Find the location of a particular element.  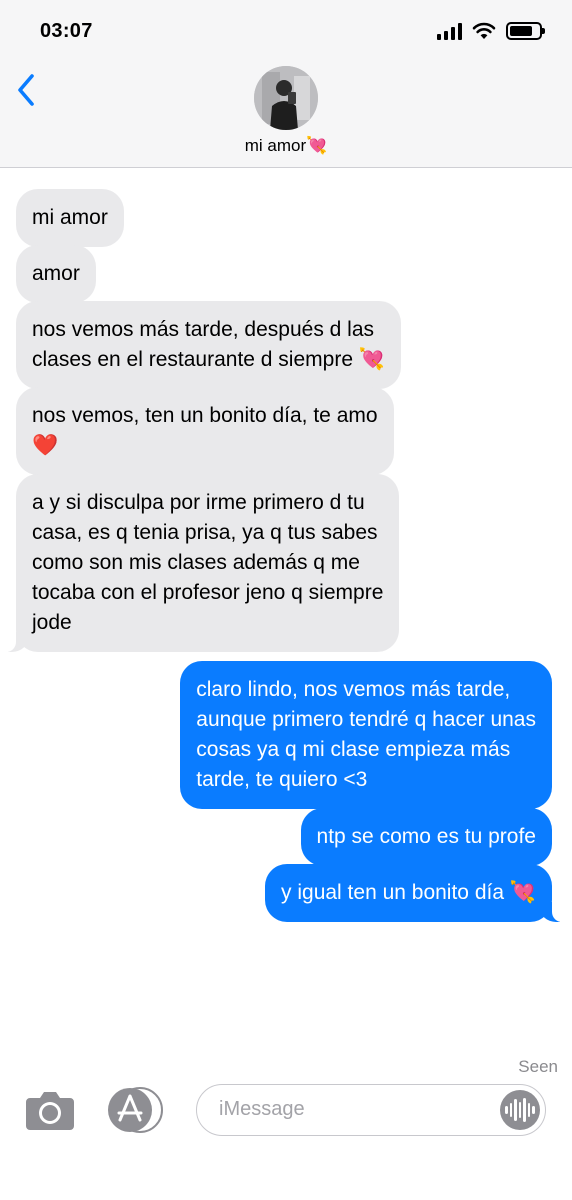

message-received: mi amor is located at coordinates (70, 218).